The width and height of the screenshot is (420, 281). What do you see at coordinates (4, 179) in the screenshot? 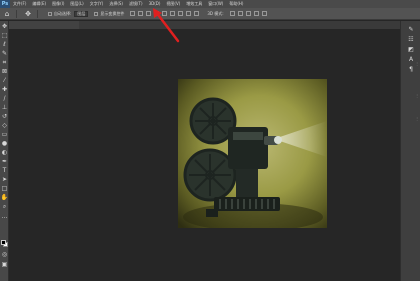
I see `path-select-icon: ➤` at bounding box center [4, 179].